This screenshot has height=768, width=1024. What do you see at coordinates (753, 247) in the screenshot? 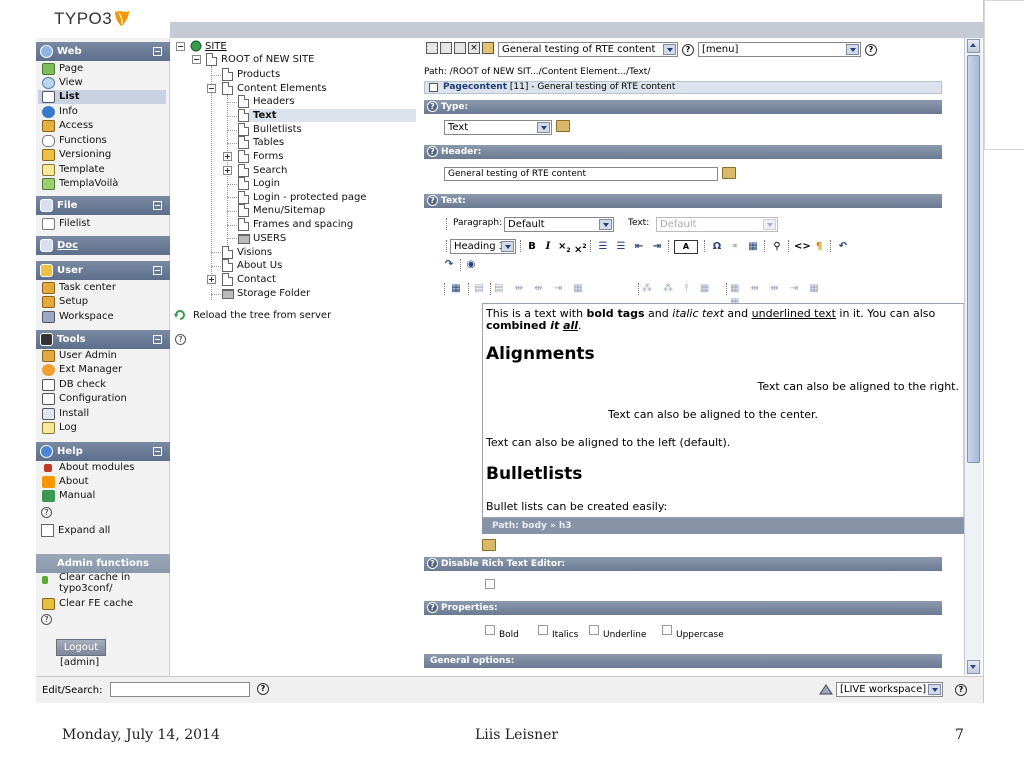
I see `insert-table-icon: ▦` at bounding box center [753, 247].